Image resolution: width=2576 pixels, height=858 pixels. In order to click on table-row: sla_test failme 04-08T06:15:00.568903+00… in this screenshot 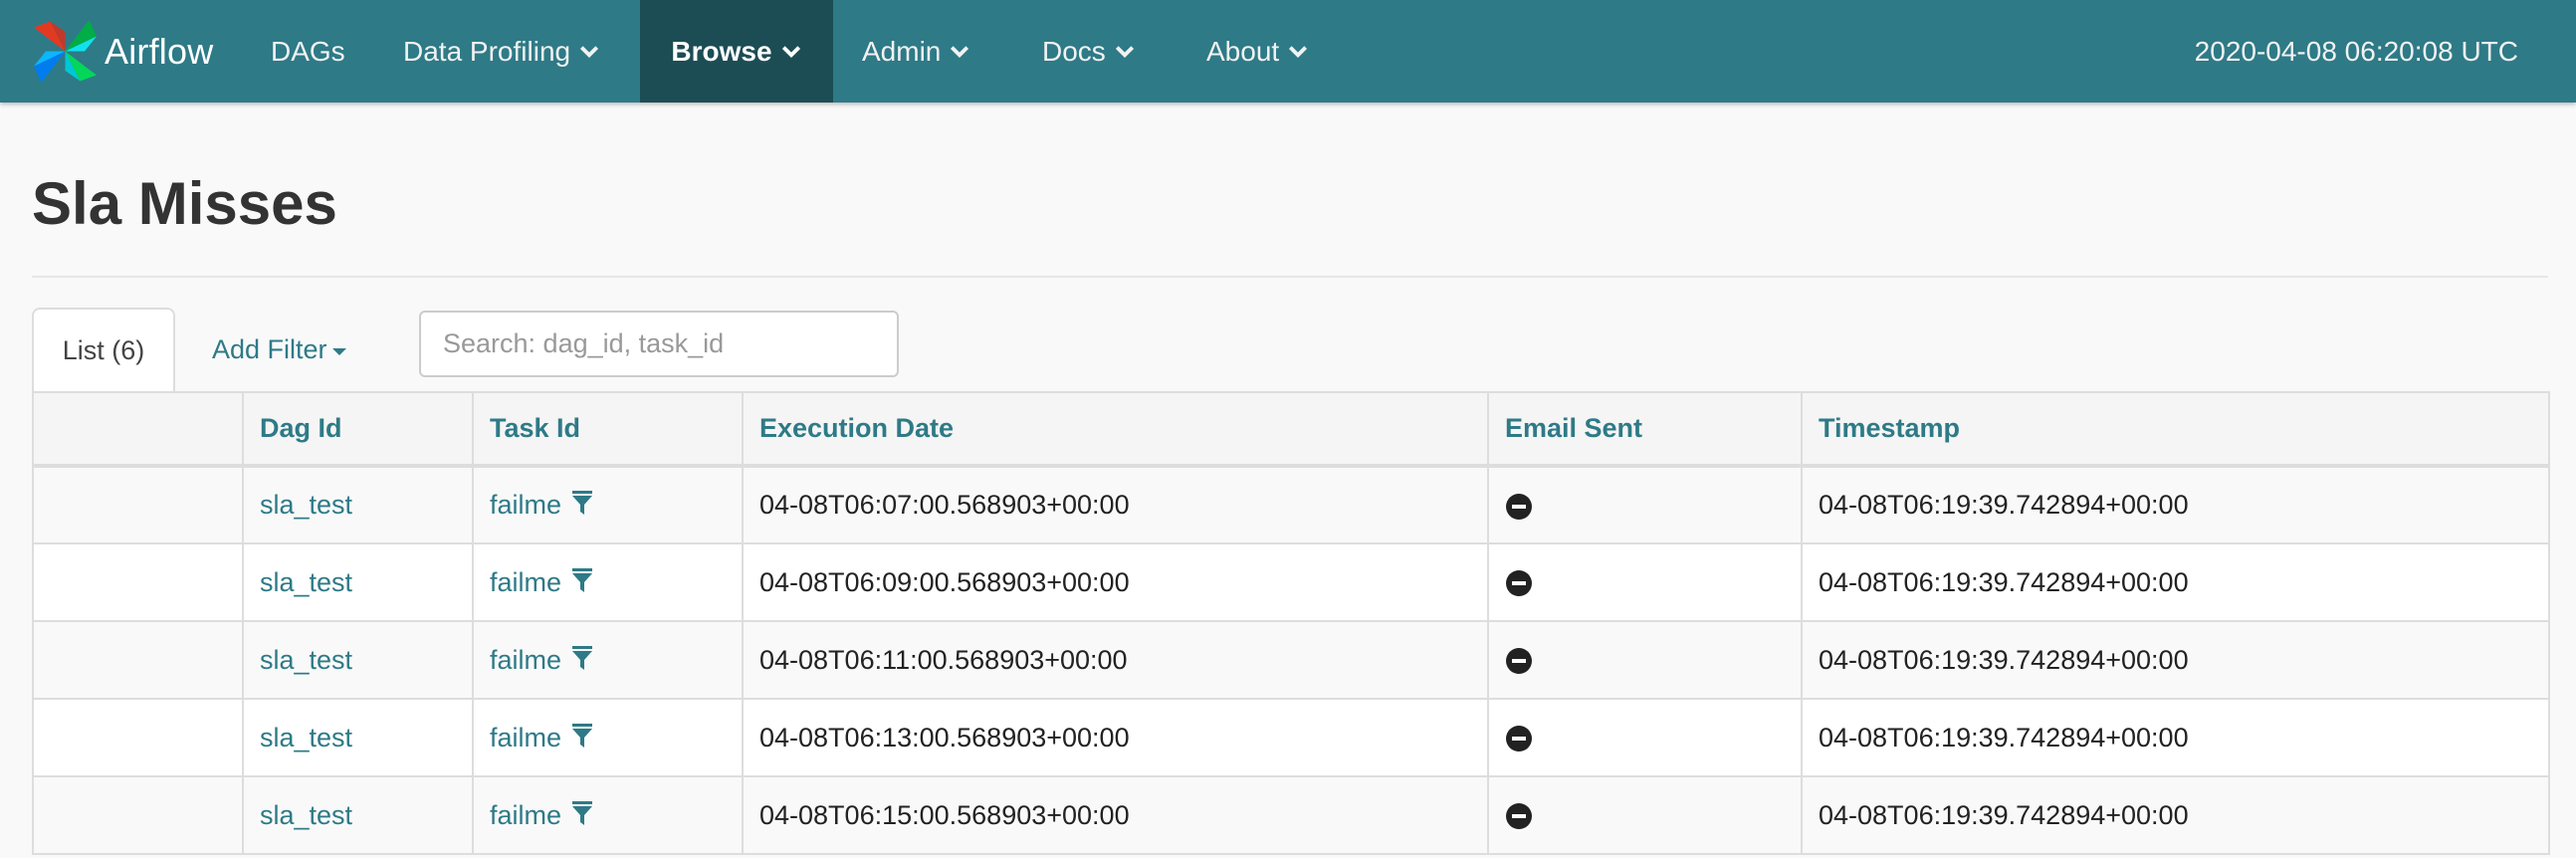, I will do `click(1291, 815)`.